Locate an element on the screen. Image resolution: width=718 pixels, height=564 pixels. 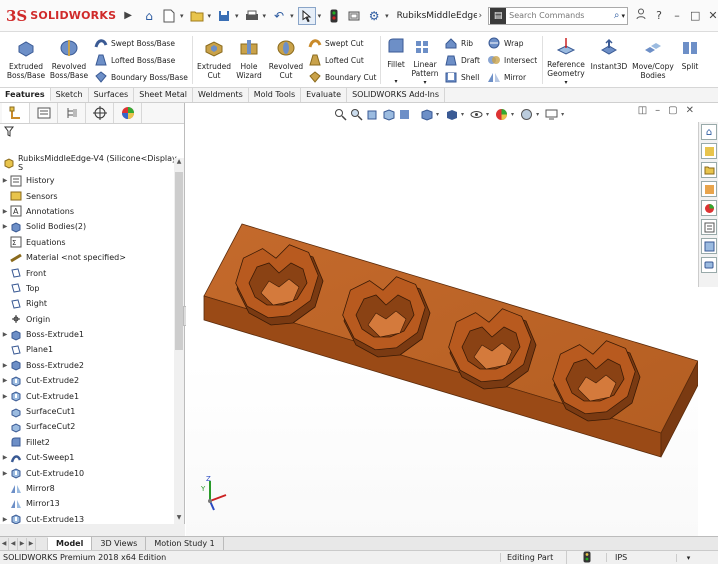
shell-button: Shell is located at coordinates (461, 77).